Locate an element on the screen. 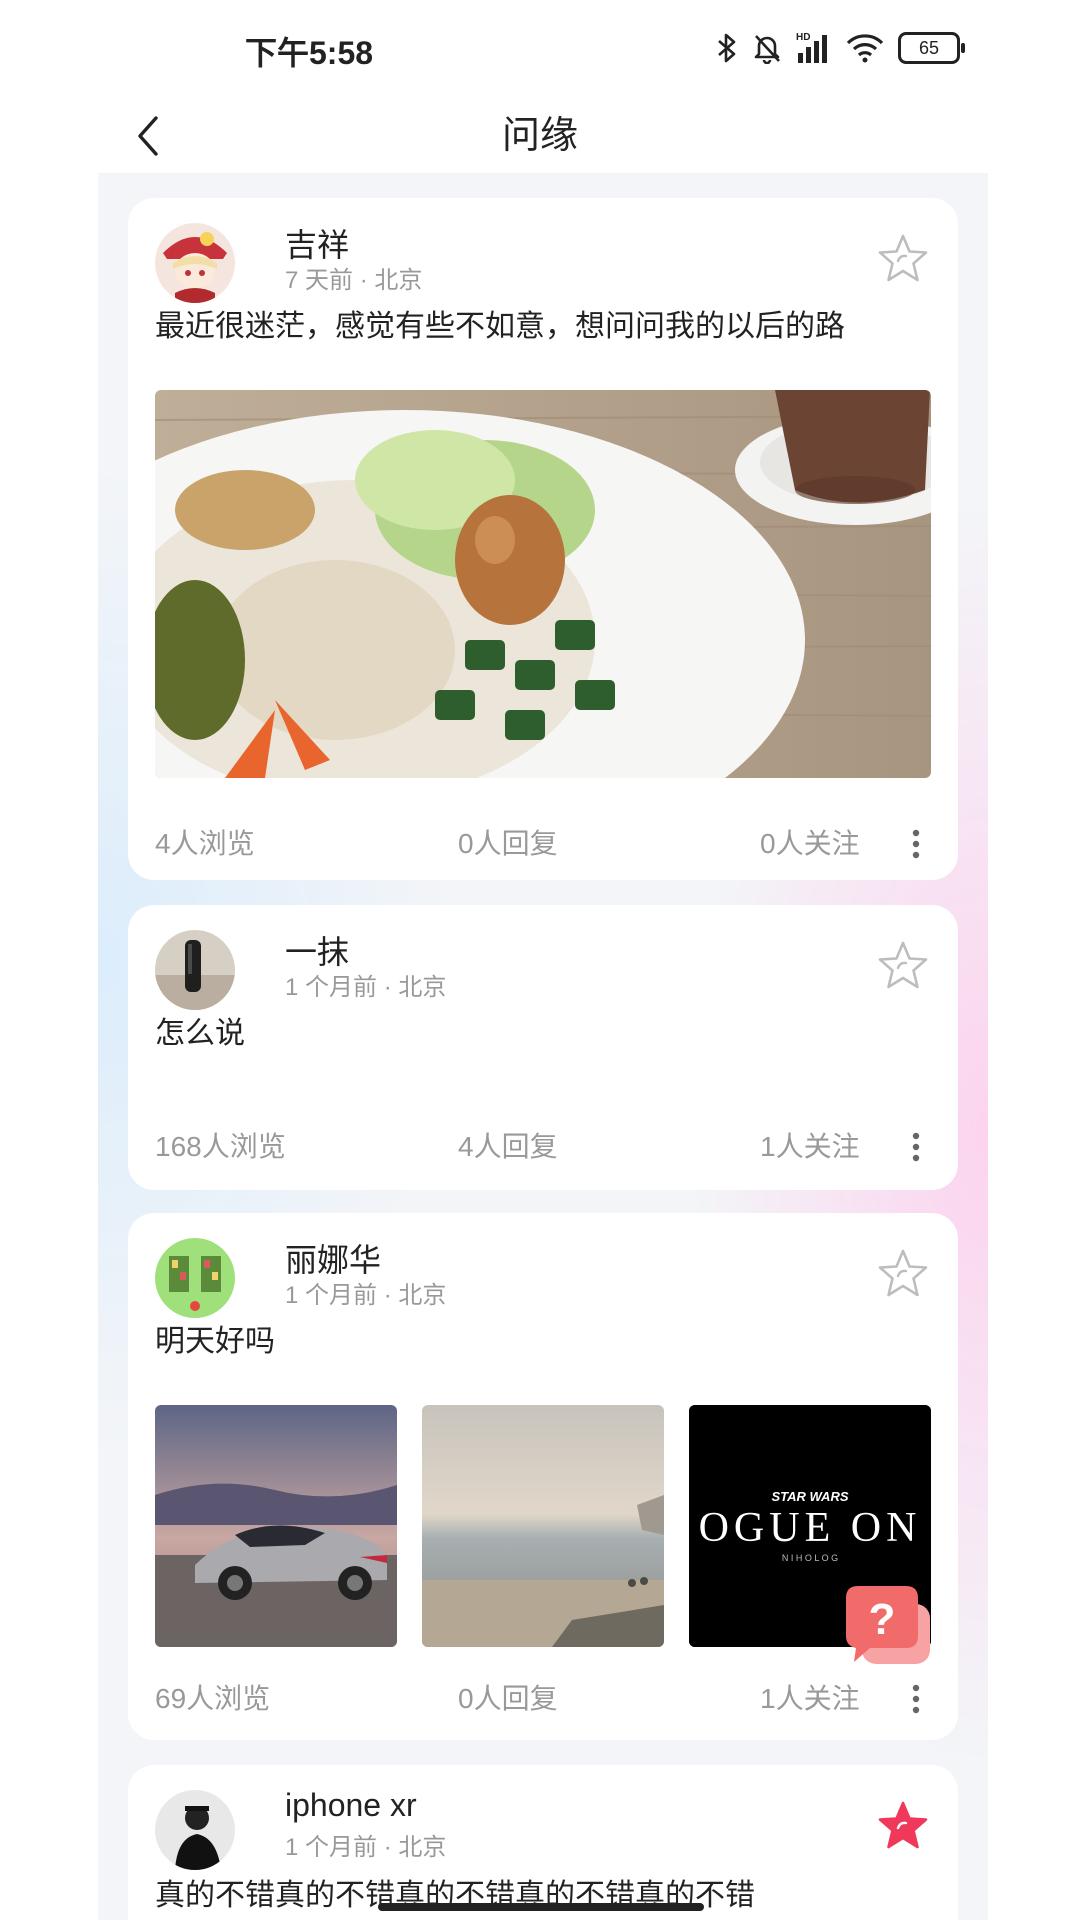 This screenshot has width=1080, height=1920. status-time: 下午5:58 is located at coordinates (309, 53).